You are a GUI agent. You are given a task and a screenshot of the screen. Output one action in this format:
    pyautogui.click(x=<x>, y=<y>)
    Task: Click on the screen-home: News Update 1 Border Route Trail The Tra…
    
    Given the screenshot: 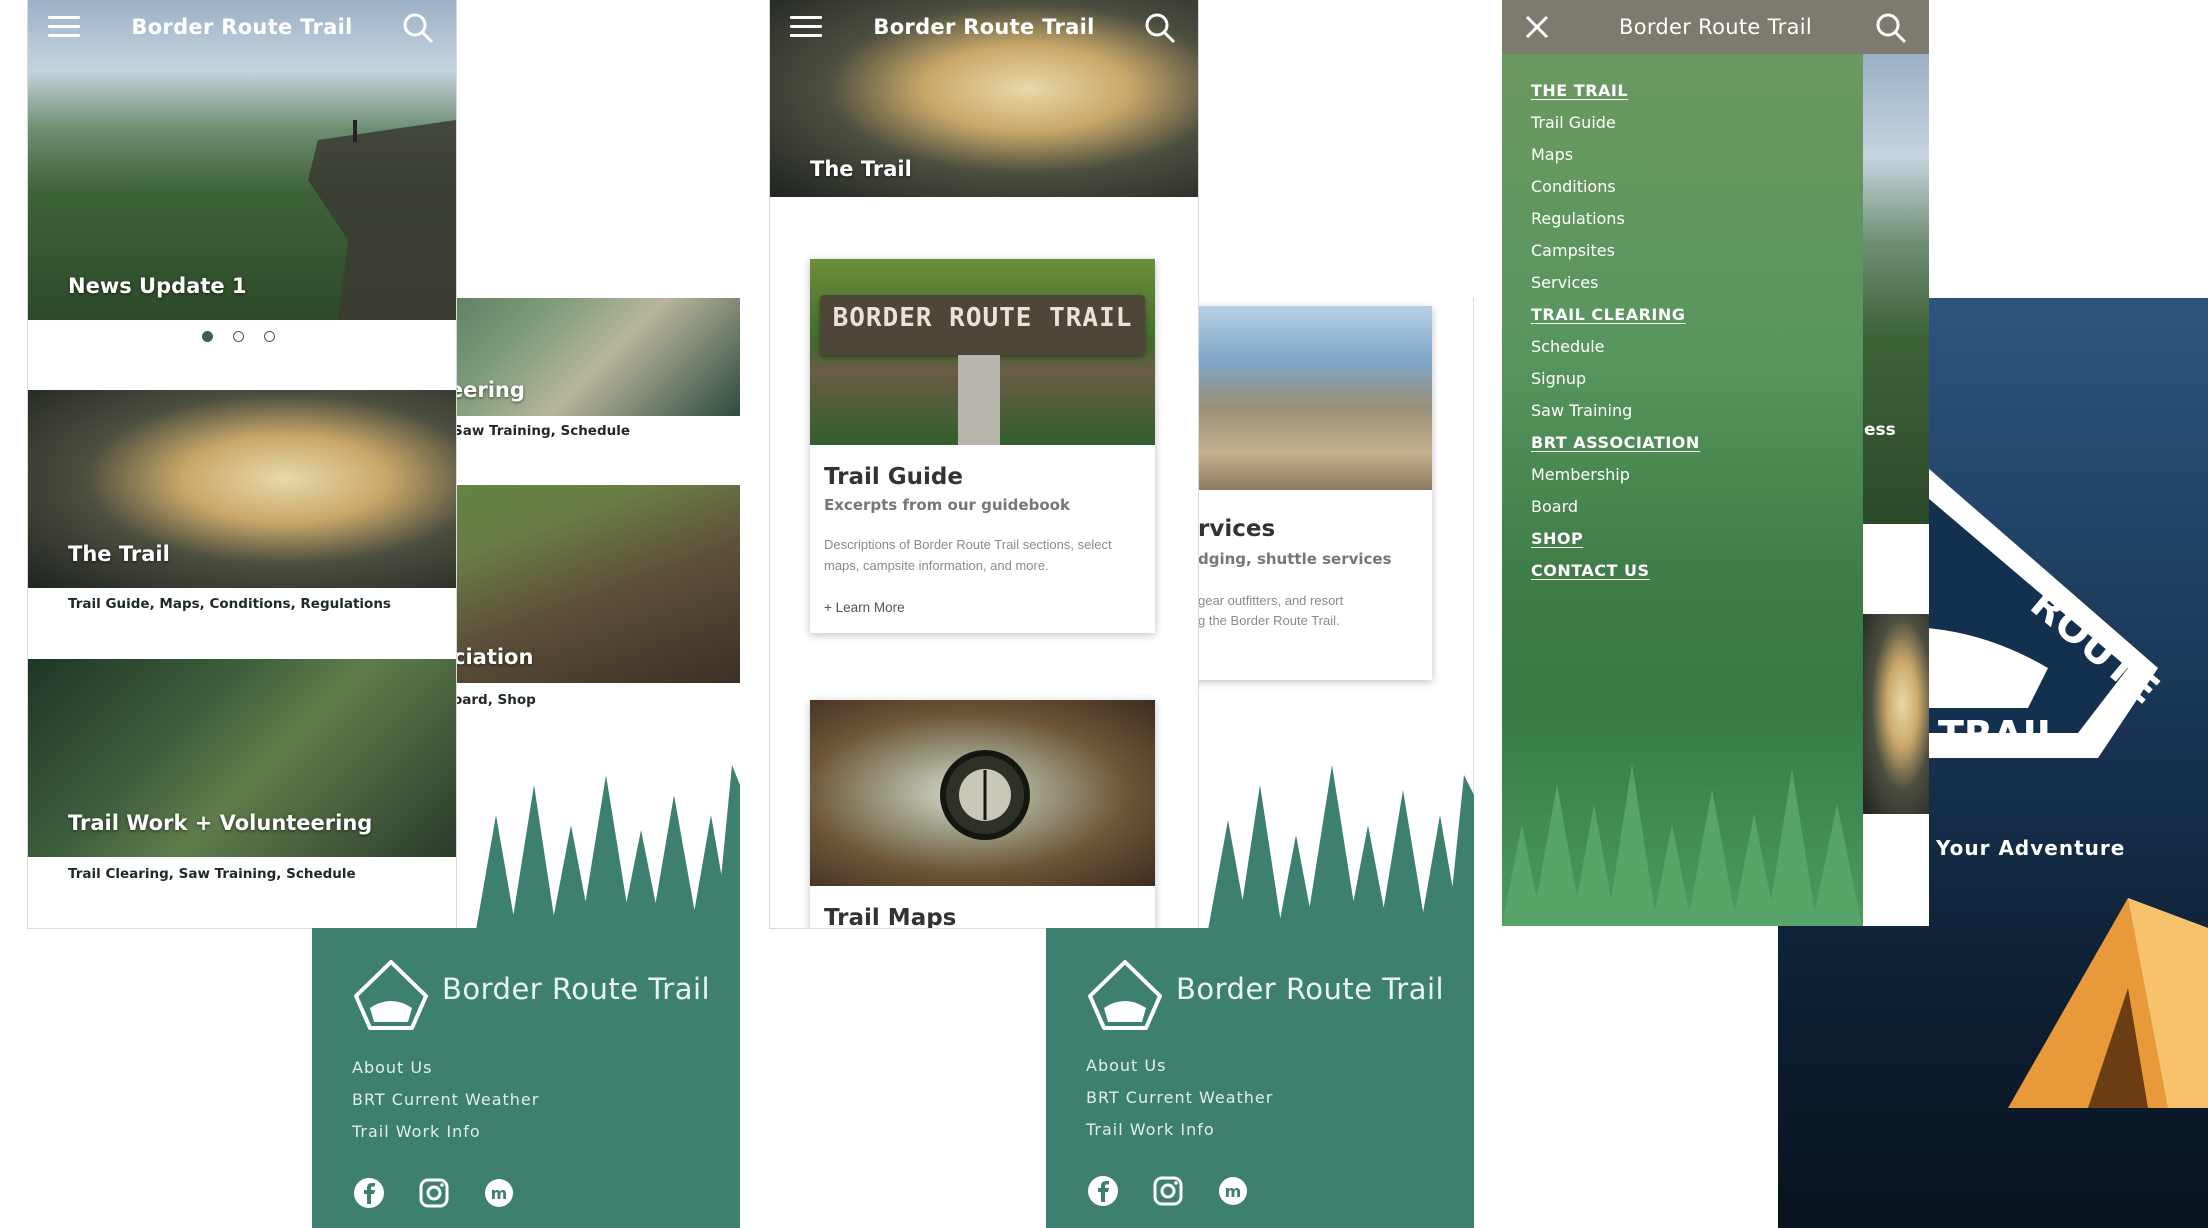 What is the action you would take?
    pyautogui.click(x=242, y=464)
    